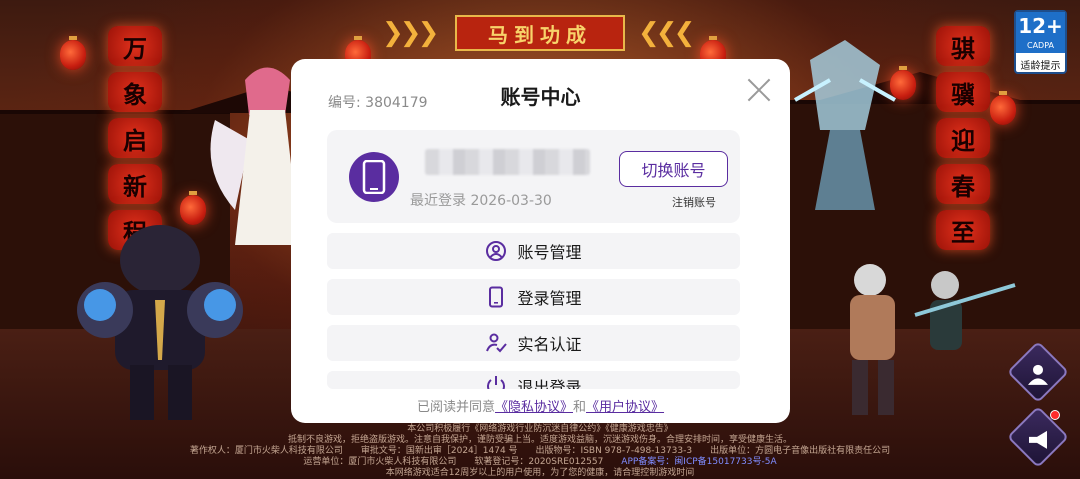  What do you see at coordinates (135, 92) in the screenshot?
I see `banner-char: 象` at bounding box center [135, 92].